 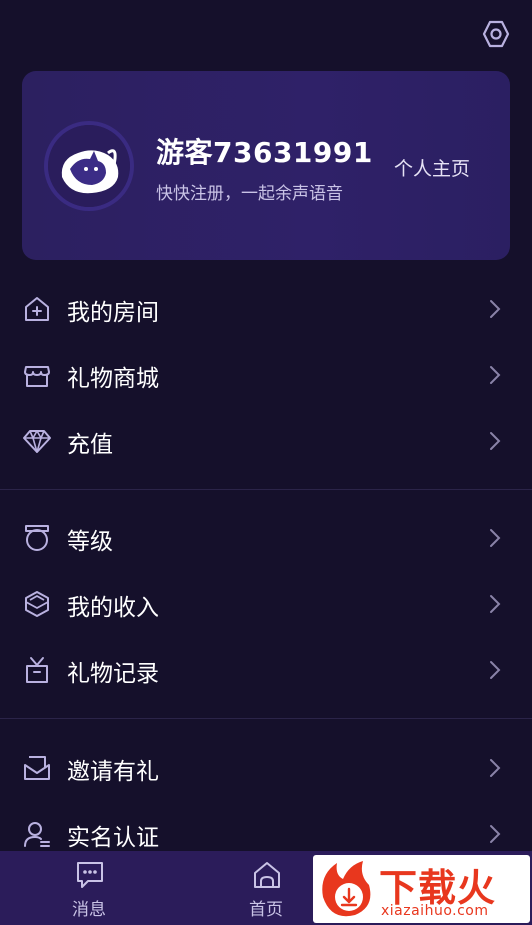 What do you see at coordinates (90, 542) in the screenshot?
I see `menu-item-label: 等级` at bounding box center [90, 542].